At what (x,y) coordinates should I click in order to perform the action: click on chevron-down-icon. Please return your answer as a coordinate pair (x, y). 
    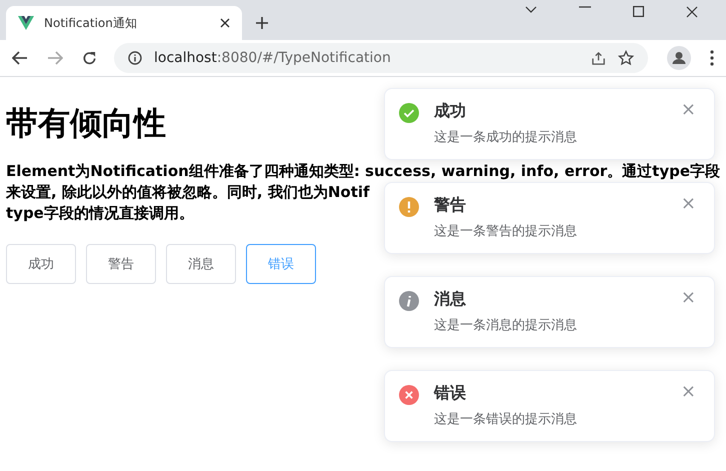
    Looking at the image, I should click on (531, 10).